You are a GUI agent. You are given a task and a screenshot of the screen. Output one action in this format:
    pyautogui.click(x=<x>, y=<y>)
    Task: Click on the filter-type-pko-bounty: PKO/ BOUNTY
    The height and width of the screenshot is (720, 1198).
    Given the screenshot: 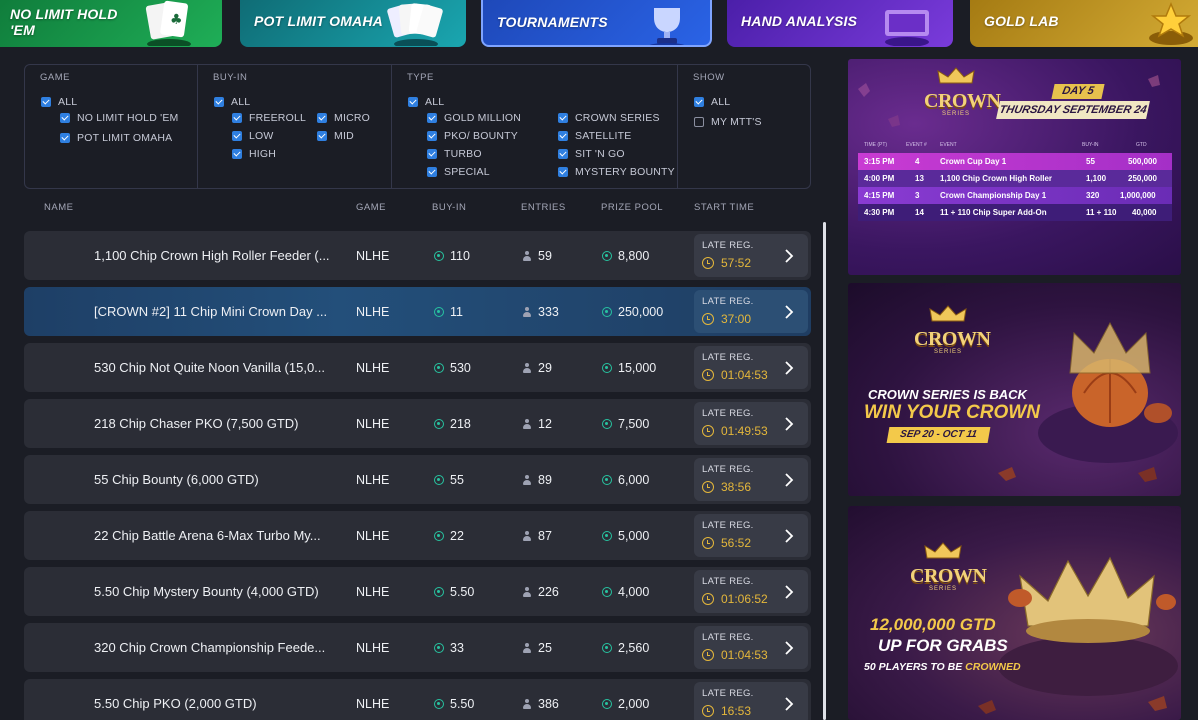 What is the action you would take?
    pyautogui.click(x=472, y=136)
    